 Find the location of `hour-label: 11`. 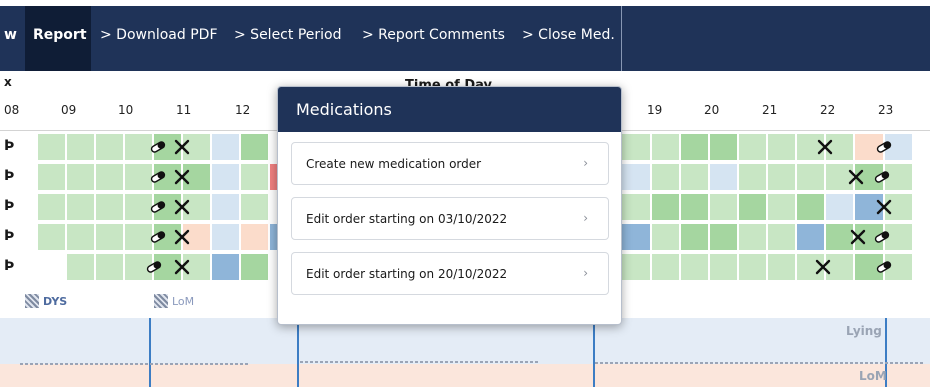

hour-label: 11 is located at coordinates (184, 110).